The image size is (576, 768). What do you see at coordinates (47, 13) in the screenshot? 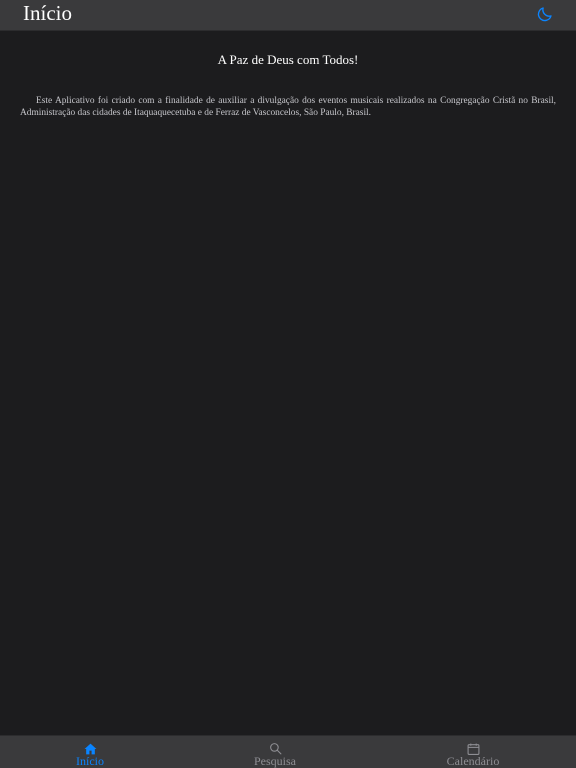
I see `page-title: Início` at bounding box center [47, 13].